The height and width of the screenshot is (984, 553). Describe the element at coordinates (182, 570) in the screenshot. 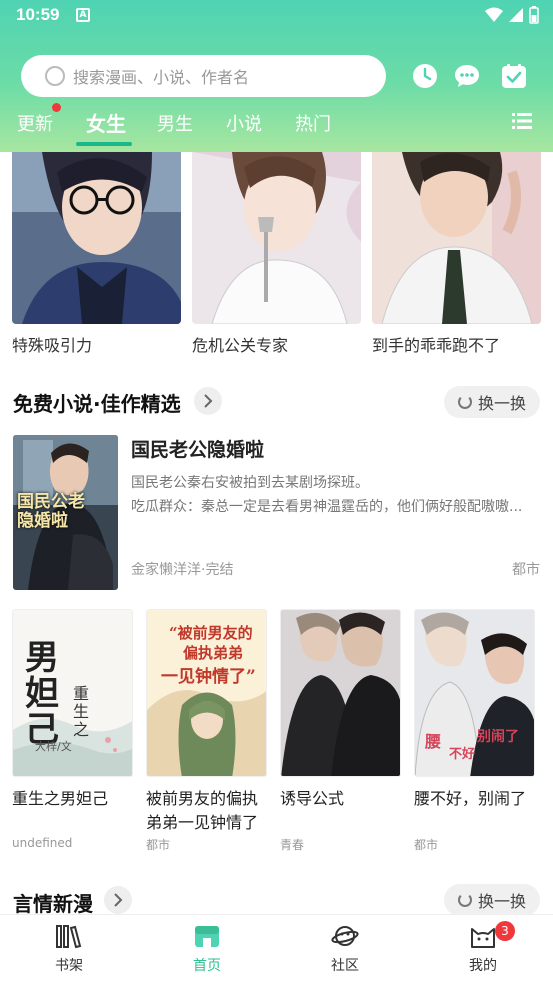

I see `featured-novel-meta: 金家懒洋洋·完结` at that location.